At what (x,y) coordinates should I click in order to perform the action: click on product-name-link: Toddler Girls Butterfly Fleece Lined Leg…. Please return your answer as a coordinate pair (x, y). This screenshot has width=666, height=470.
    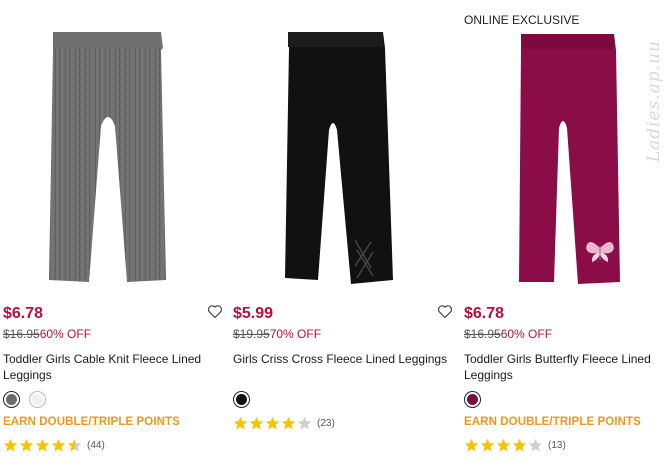
    Looking at the image, I should click on (565, 367).